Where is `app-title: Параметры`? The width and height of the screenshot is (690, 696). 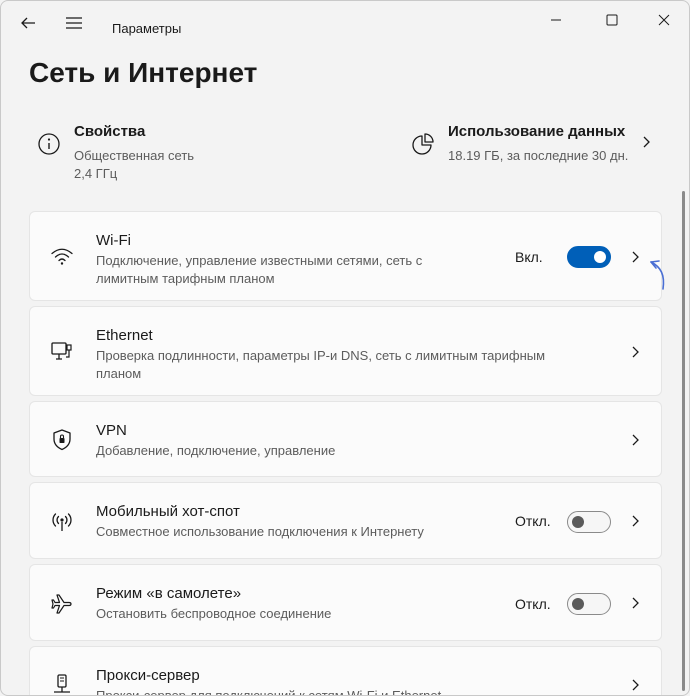 app-title: Параметры is located at coordinates (147, 28).